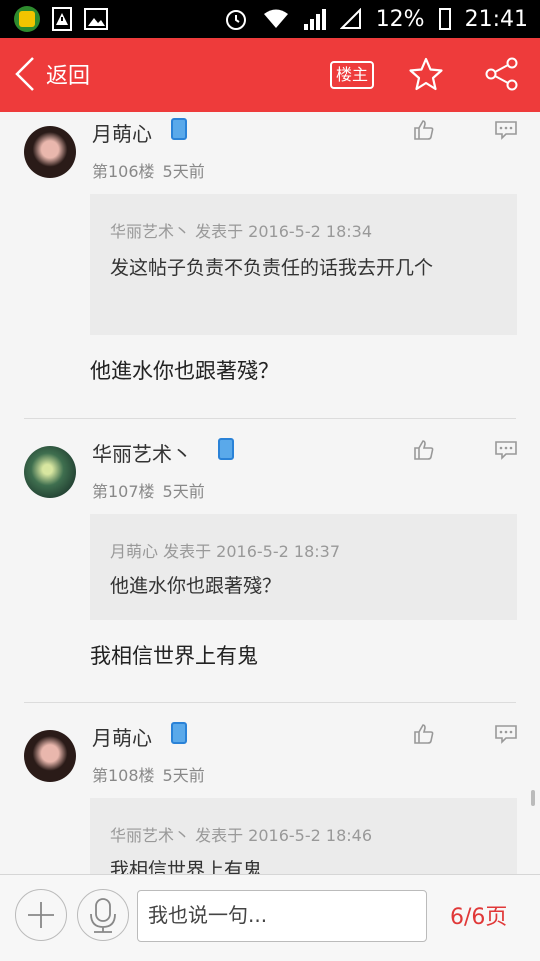 Image resolution: width=540 pixels, height=961 pixels. I want to click on battery-icon, so click(444, 19).